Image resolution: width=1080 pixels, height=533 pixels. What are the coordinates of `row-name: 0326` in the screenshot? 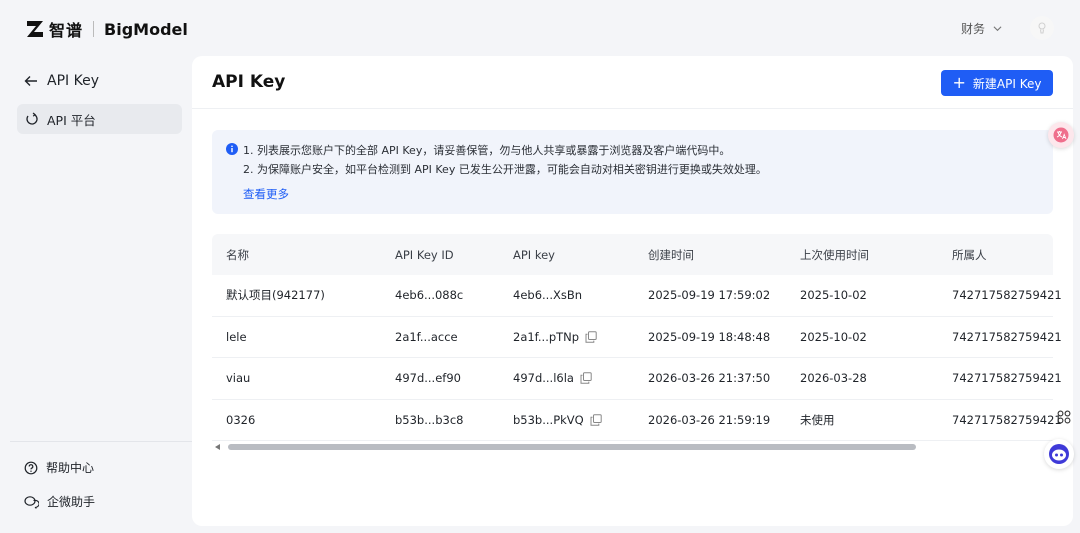 It's located at (241, 419).